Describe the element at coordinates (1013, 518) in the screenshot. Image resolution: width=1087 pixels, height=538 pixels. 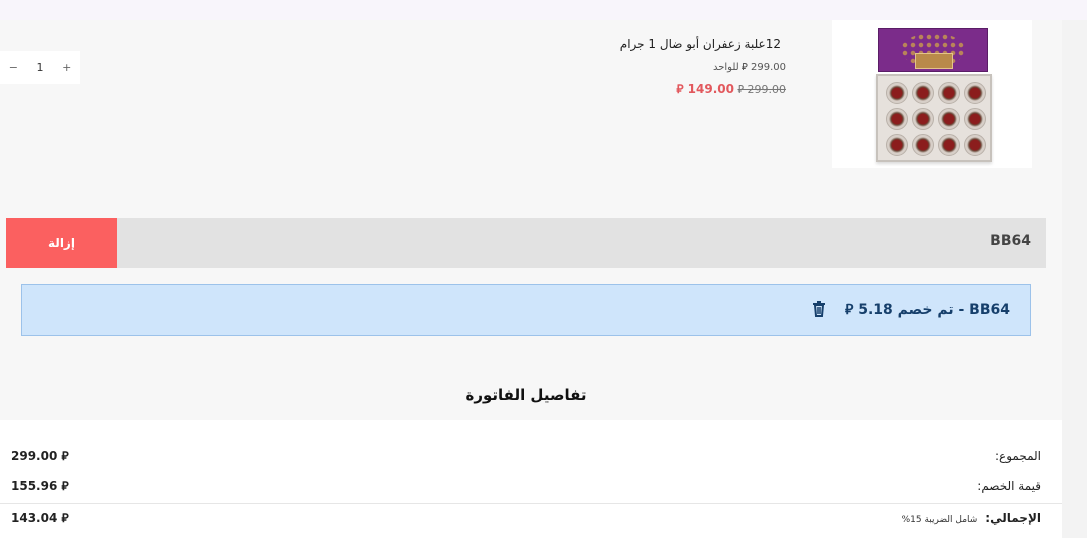
I see `total-label-text: الإجمالي:` at that location.